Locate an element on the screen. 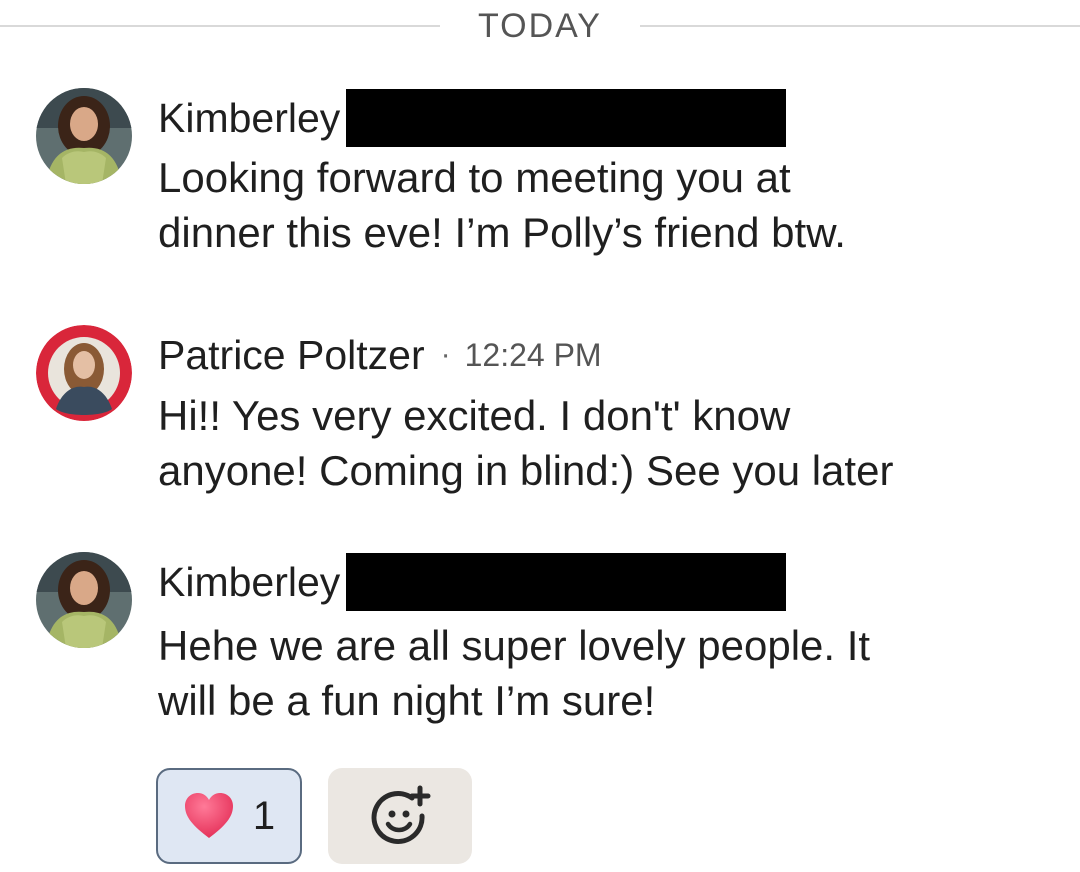  day-divider-label: TODAY is located at coordinates (540, 26).